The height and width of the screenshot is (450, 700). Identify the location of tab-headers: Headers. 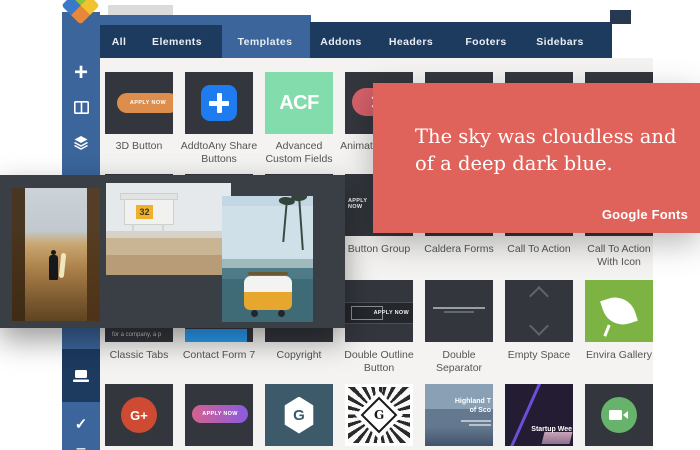
(411, 41).